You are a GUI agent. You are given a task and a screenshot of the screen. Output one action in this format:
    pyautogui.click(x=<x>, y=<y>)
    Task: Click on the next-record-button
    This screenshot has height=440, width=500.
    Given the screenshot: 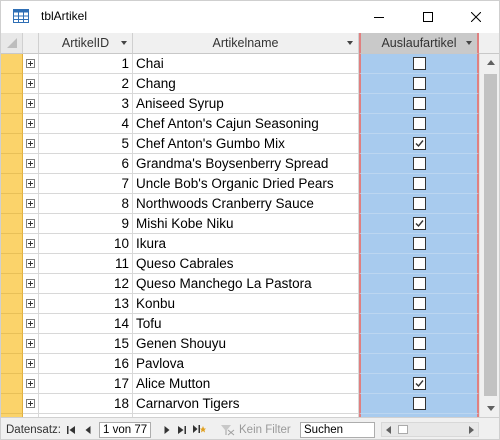 What is the action you would take?
    pyautogui.click(x=166, y=428)
    